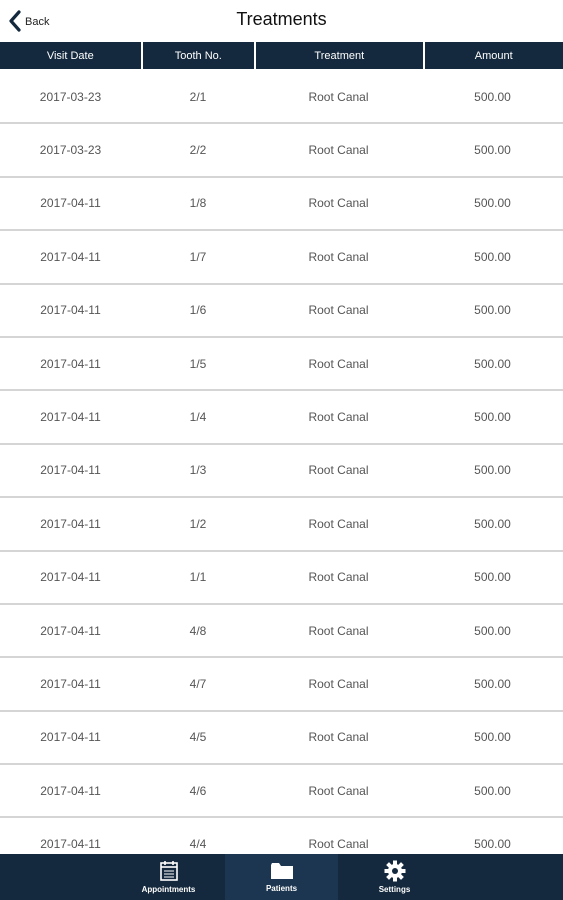 The width and height of the screenshot is (563, 900). I want to click on table-row: 2017-04-11 4/8 Root Canal 500.00, so click(281, 632).